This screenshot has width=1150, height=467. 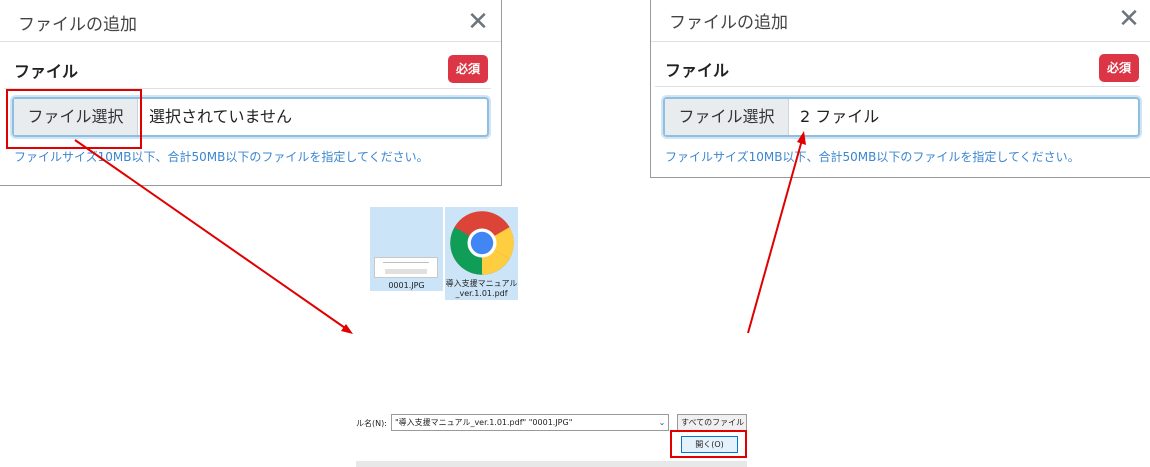 What do you see at coordinates (712, 422) in the screenshot?
I see `filetype-select: すべてのファイル (*.*)` at bounding box center [712, 422].